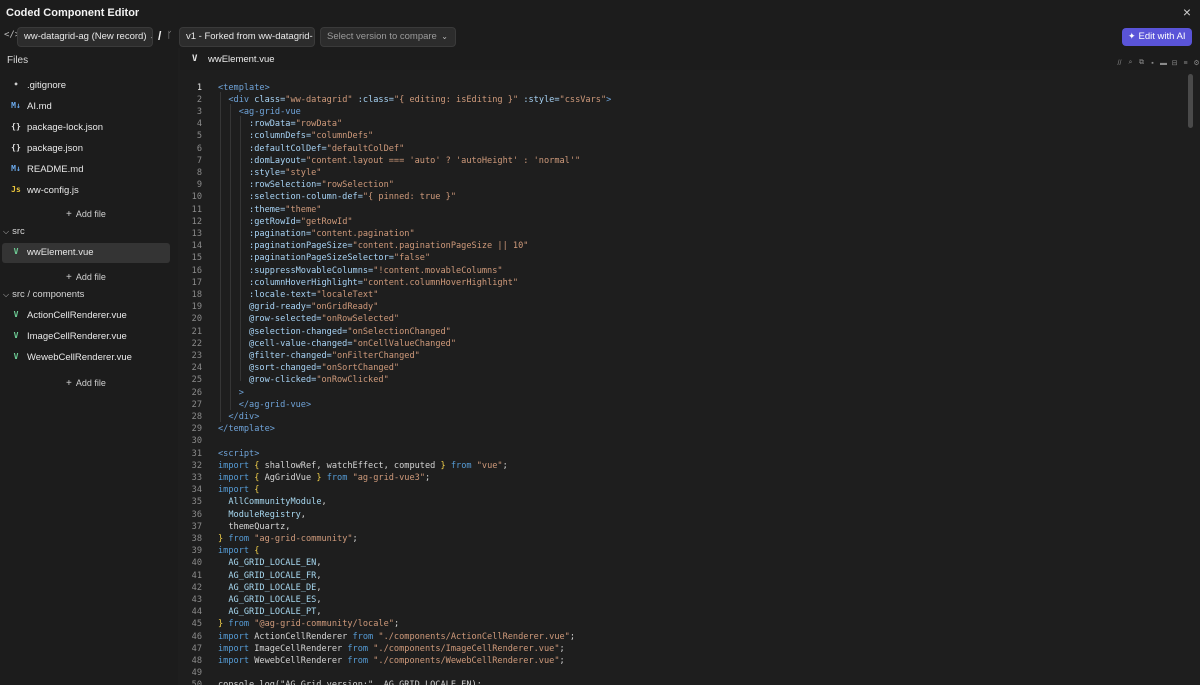 This screenshot has height=685, width=1200. I want to click on code-text: </ag-grid-vue>, so click(275, 404).